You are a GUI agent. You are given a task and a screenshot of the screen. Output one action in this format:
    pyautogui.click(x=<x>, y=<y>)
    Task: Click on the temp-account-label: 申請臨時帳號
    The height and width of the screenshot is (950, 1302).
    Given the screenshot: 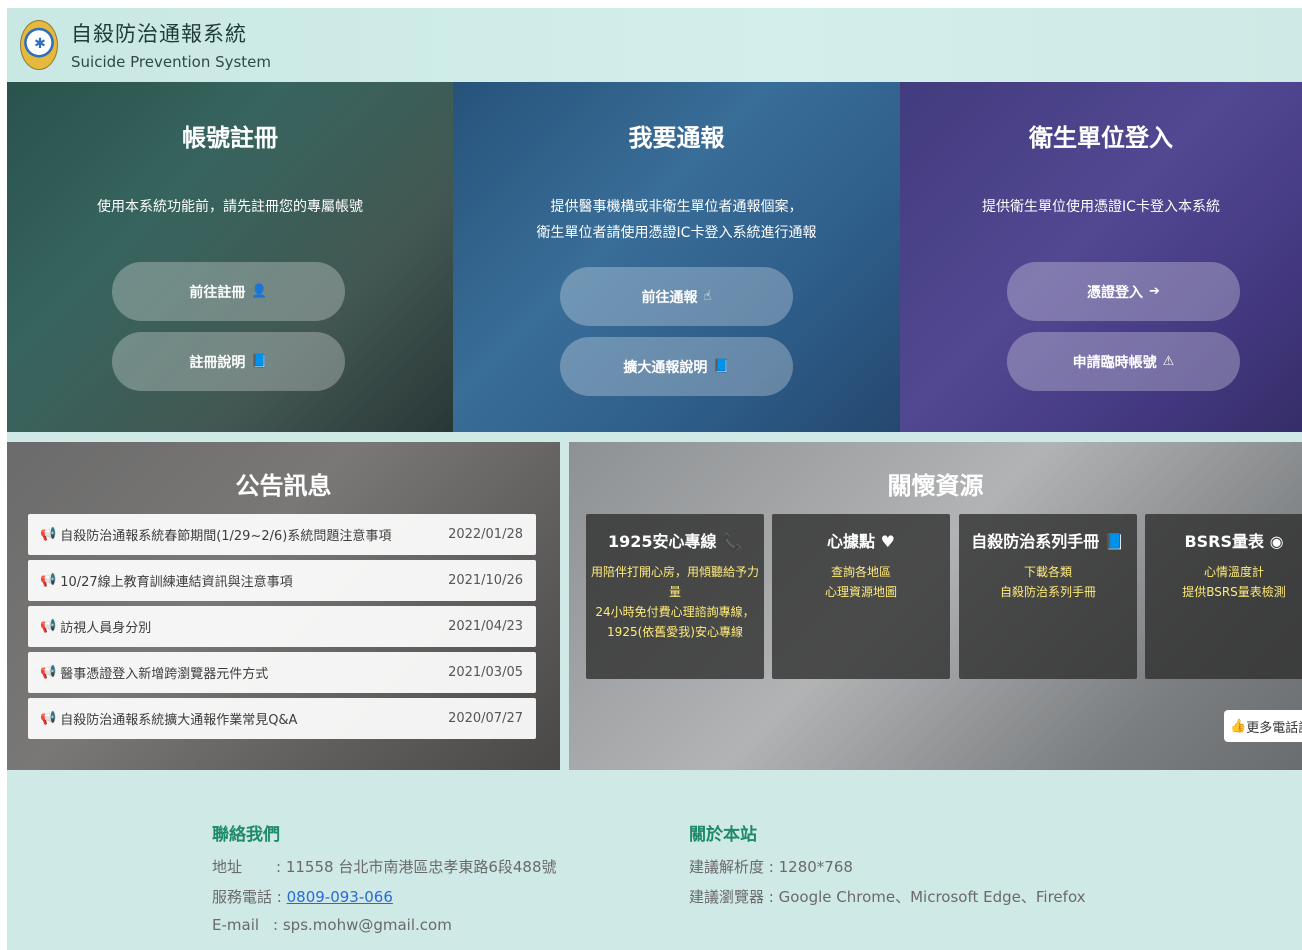 What is the action you would take?
    pyautogui.click(x=1114, y=362)
    